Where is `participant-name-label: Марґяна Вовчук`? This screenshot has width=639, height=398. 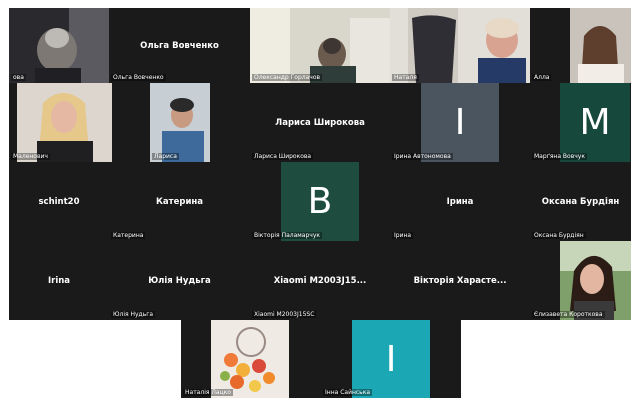 participant-name-label: Марґяна Вовчук is located at coordinates (559, 156).